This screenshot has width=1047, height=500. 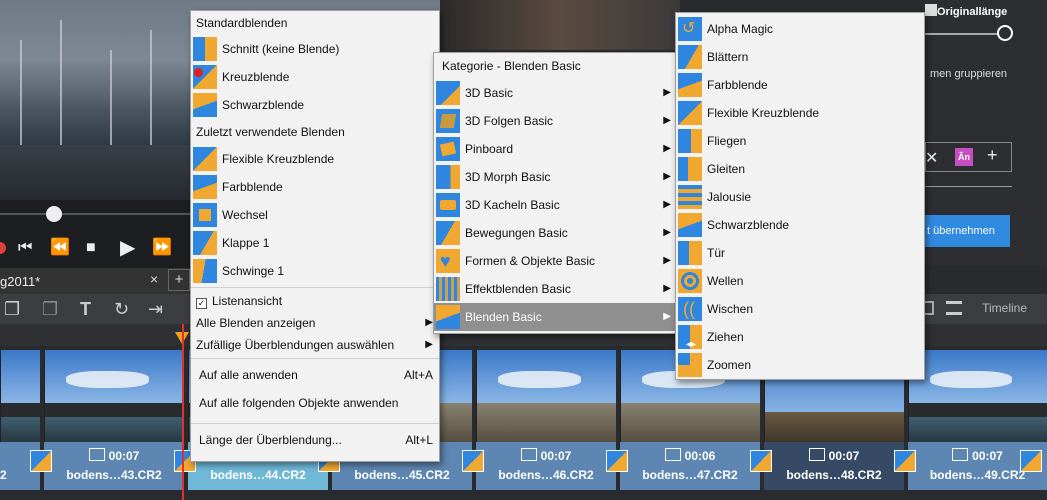 What do you see at coordinates (155, 309) in the screenshot?
I see `split-icon: ⇥` at bounding box center [155, 309].